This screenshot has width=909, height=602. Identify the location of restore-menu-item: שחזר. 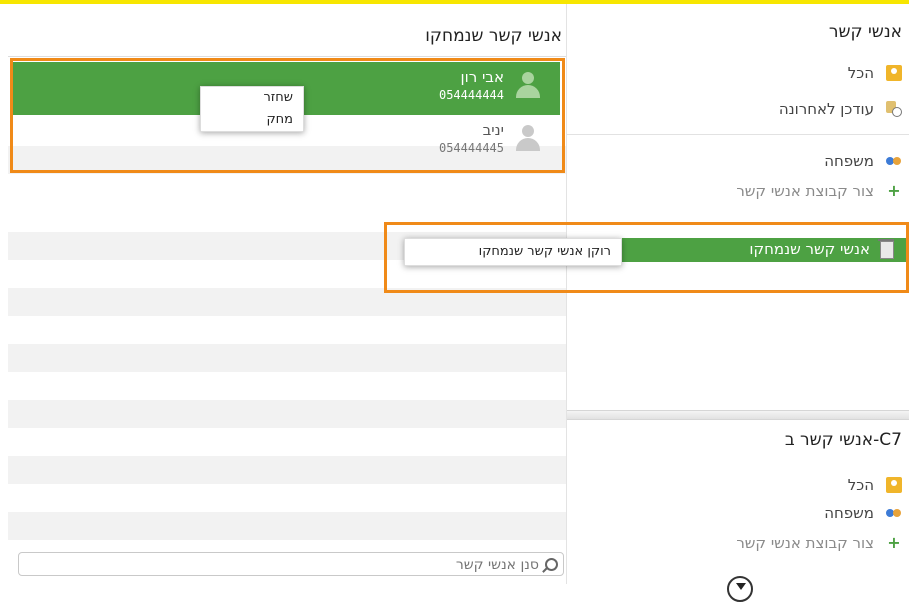
(252, 98).